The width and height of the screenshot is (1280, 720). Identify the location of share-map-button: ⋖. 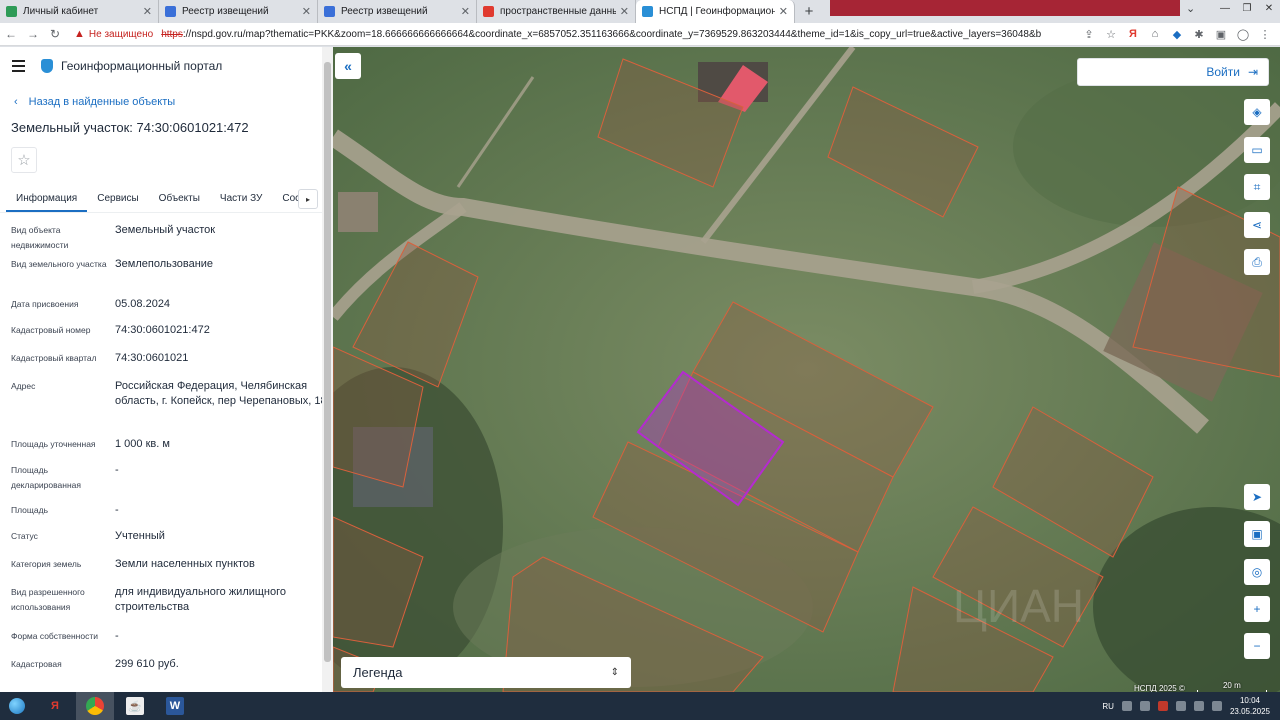
(1257, 225).